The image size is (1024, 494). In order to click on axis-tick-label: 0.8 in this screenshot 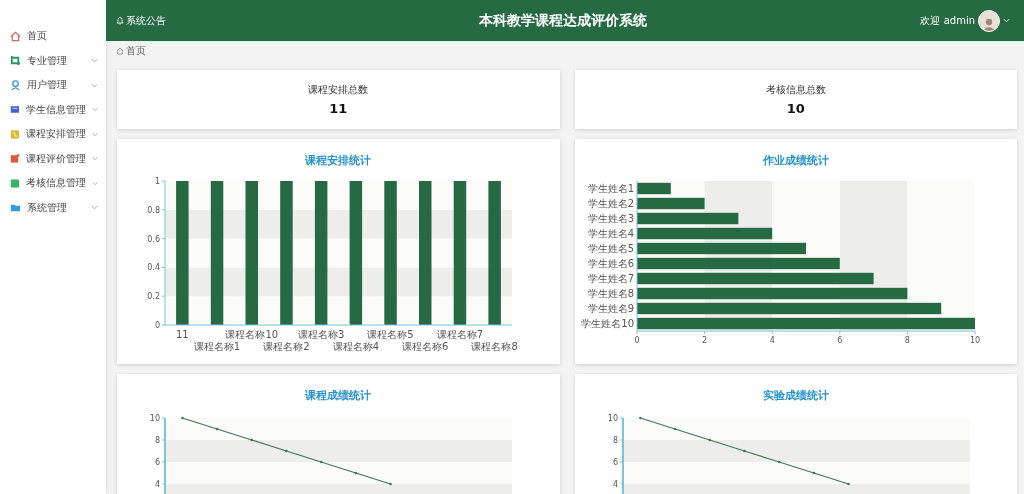, I will do `click(153, 210)`.